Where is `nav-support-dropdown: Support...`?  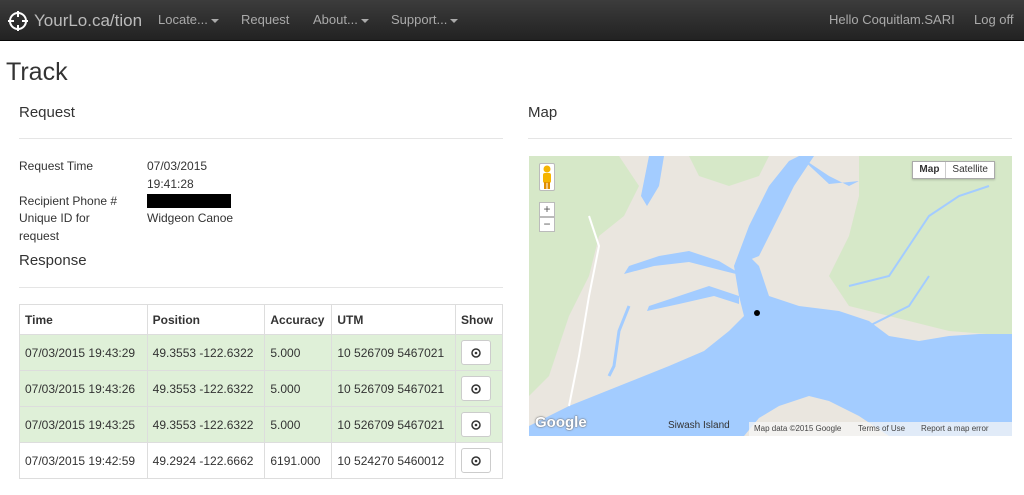 nav-support-dropdown: Support... is located at coordinates (425, 20).